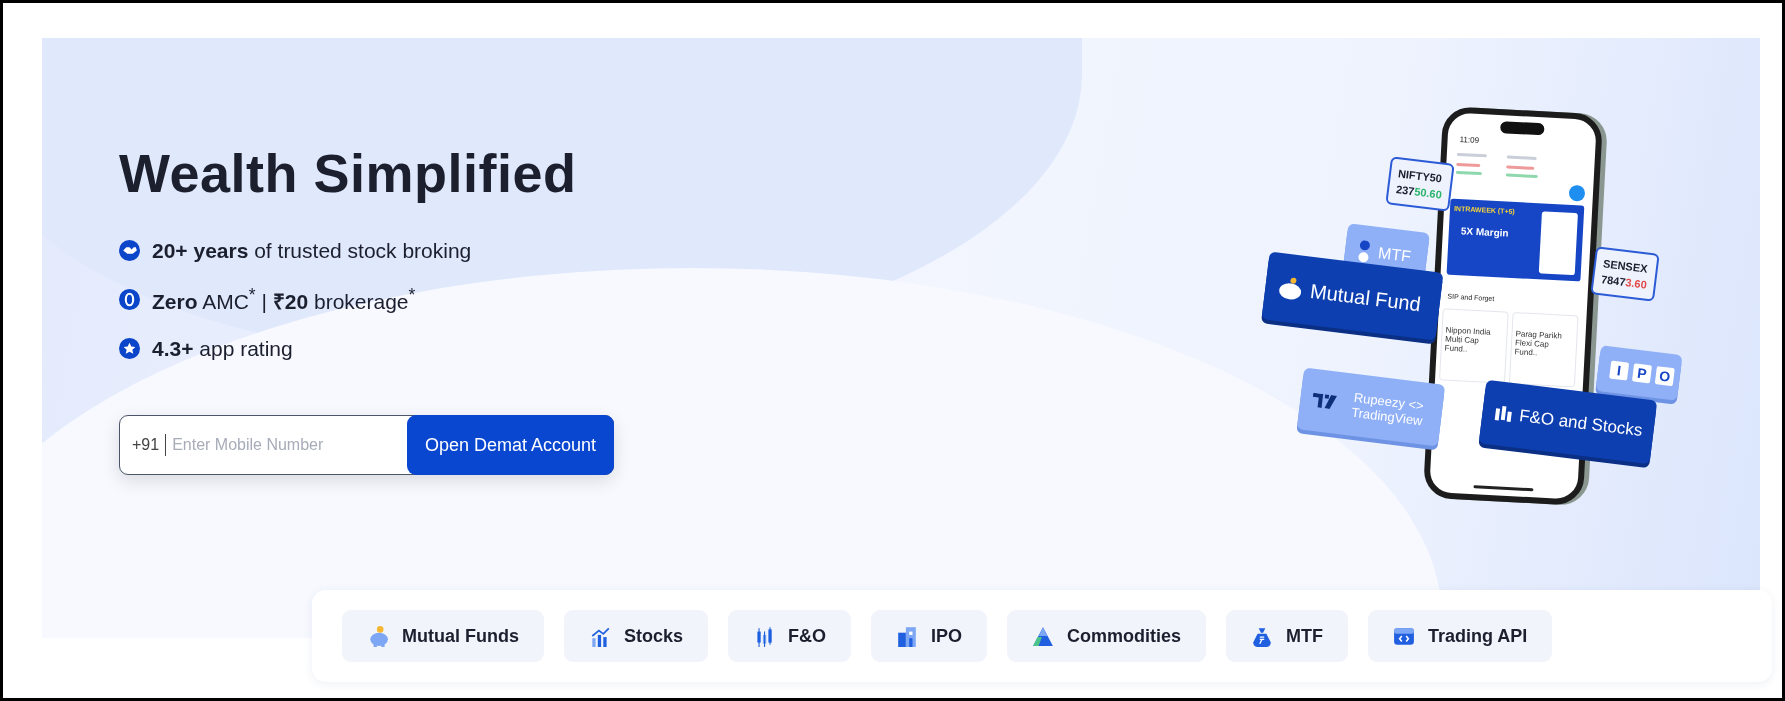  What do you see at coordinates (348, 173) in the screenshot?
I see `hero-title: Wealth Simplified` at bounding box center [348, 173].